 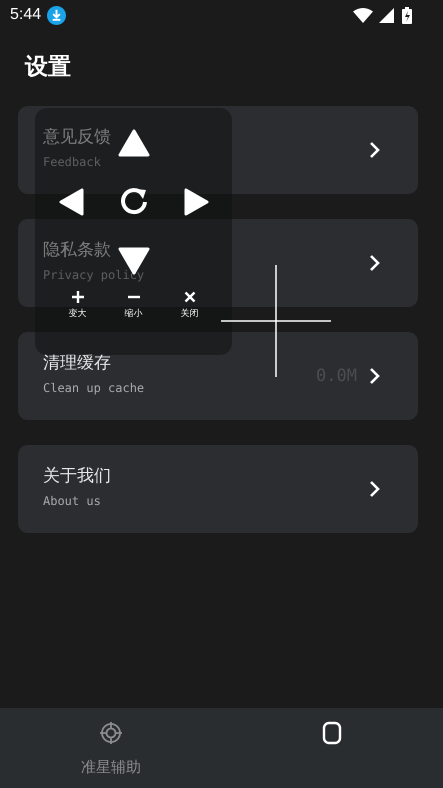 I want to click on control-label: 缩小, so click(x=133, y=314).